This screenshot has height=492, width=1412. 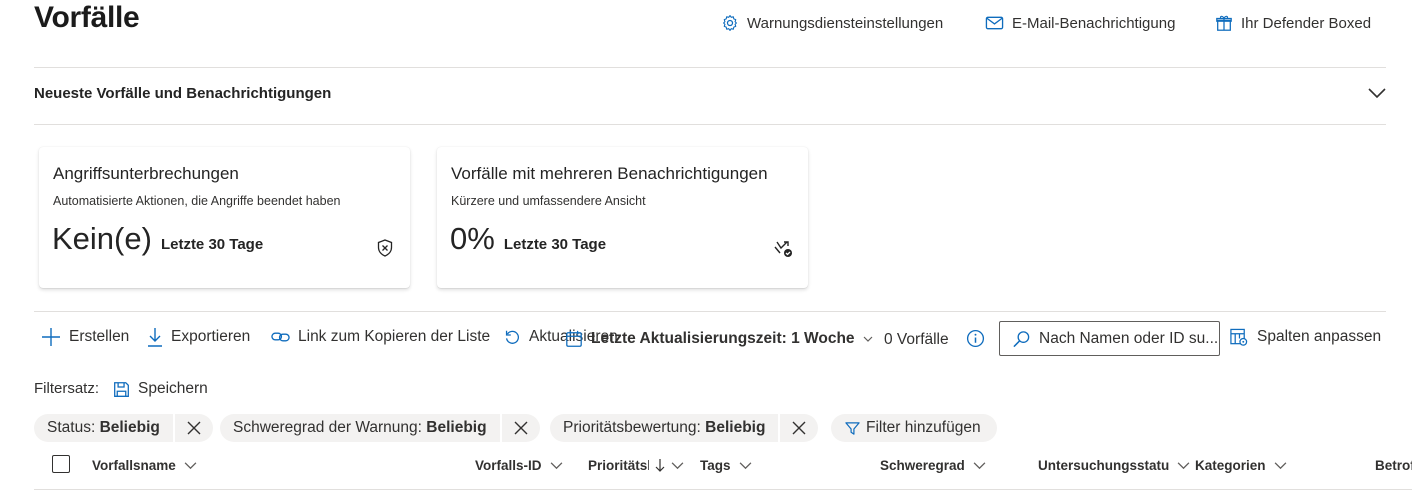 I want to click on filter-pill-priority-score: Prioritätsbewertung: Beliebig, so click(x=684, y=428).